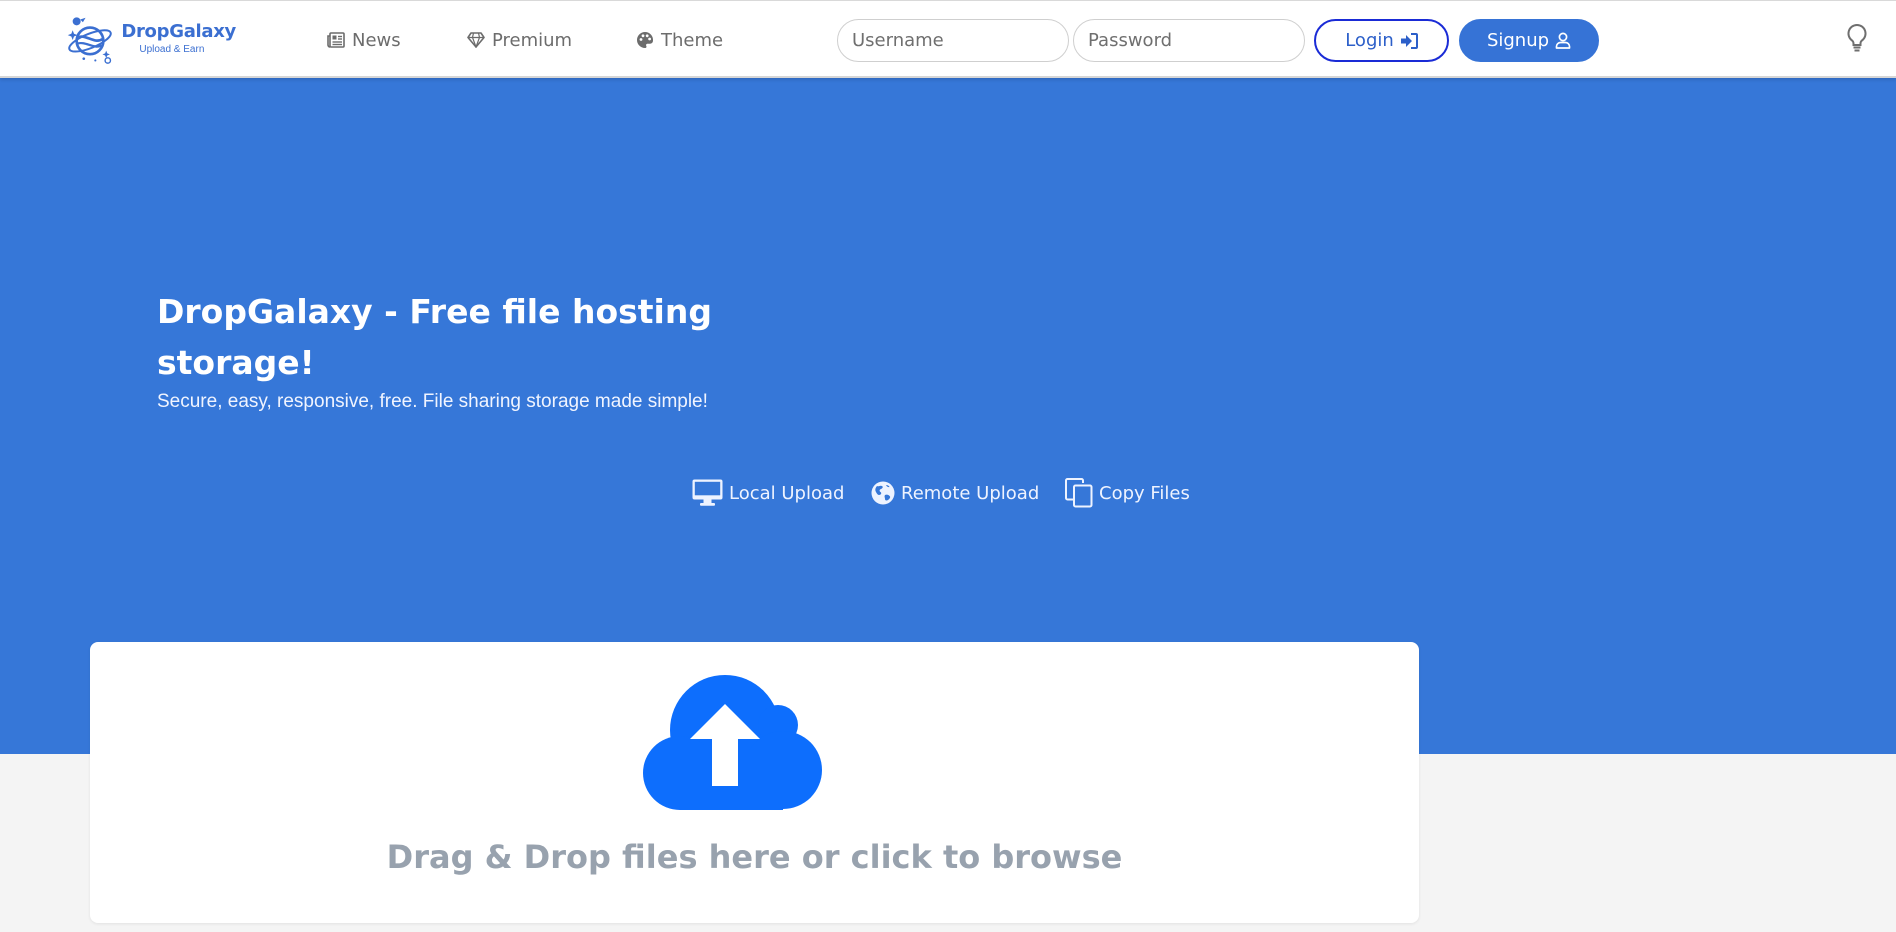 The height and width of the screenshot is (932, 1896). I want to click on copy-icon, so click(1079, 493).